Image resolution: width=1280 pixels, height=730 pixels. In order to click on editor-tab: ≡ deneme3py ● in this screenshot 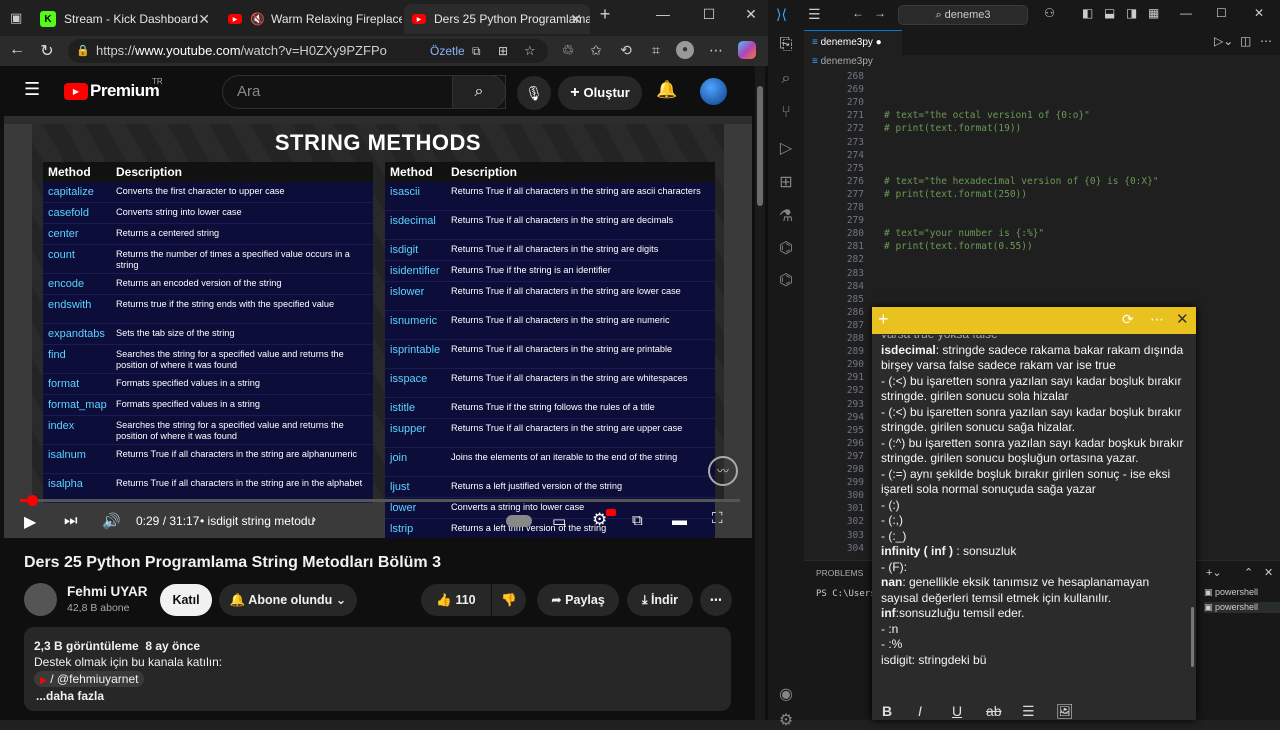, I will do `click(853, 42)`.